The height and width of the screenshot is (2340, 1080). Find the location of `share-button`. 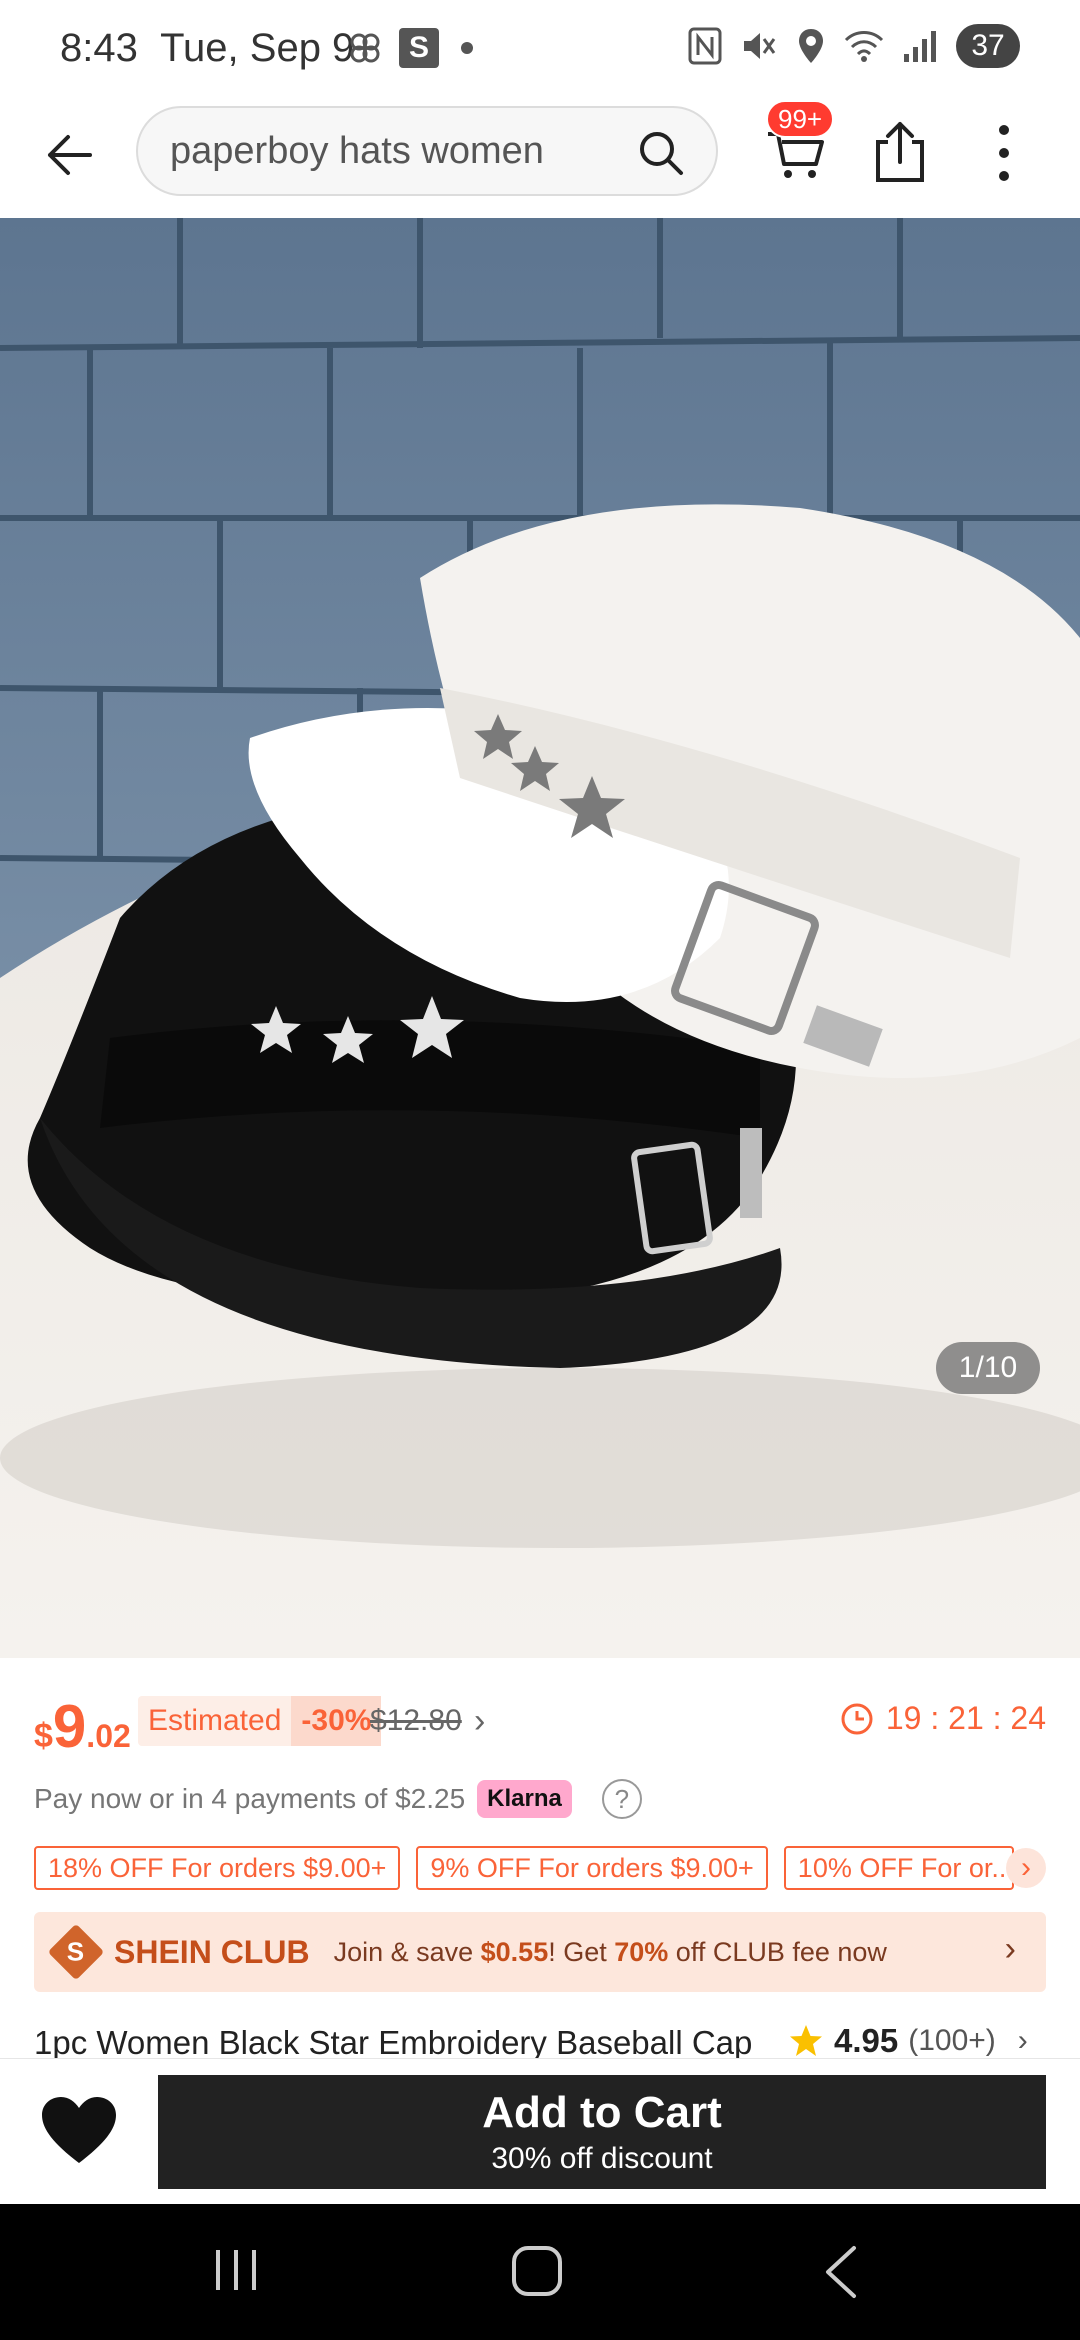

share-button is located at coordinates (900, 153).